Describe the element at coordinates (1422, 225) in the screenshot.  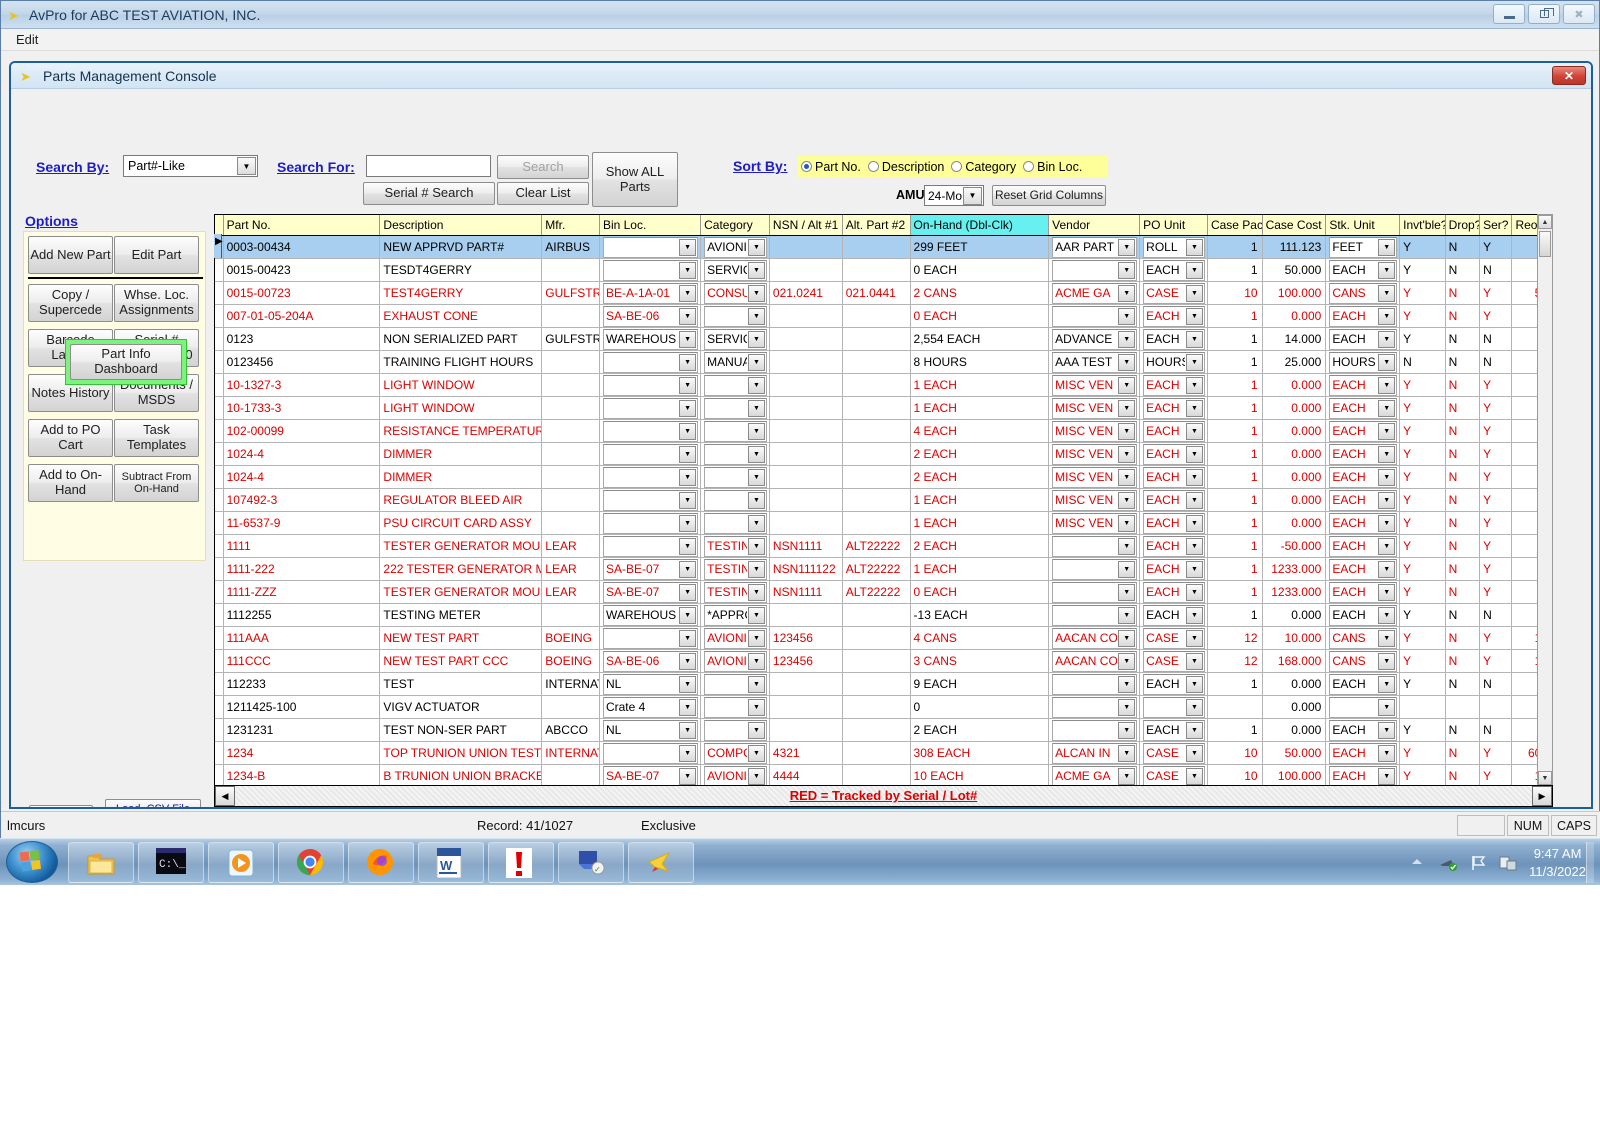
I see `col-invtble: Invt'ble?` at that location.